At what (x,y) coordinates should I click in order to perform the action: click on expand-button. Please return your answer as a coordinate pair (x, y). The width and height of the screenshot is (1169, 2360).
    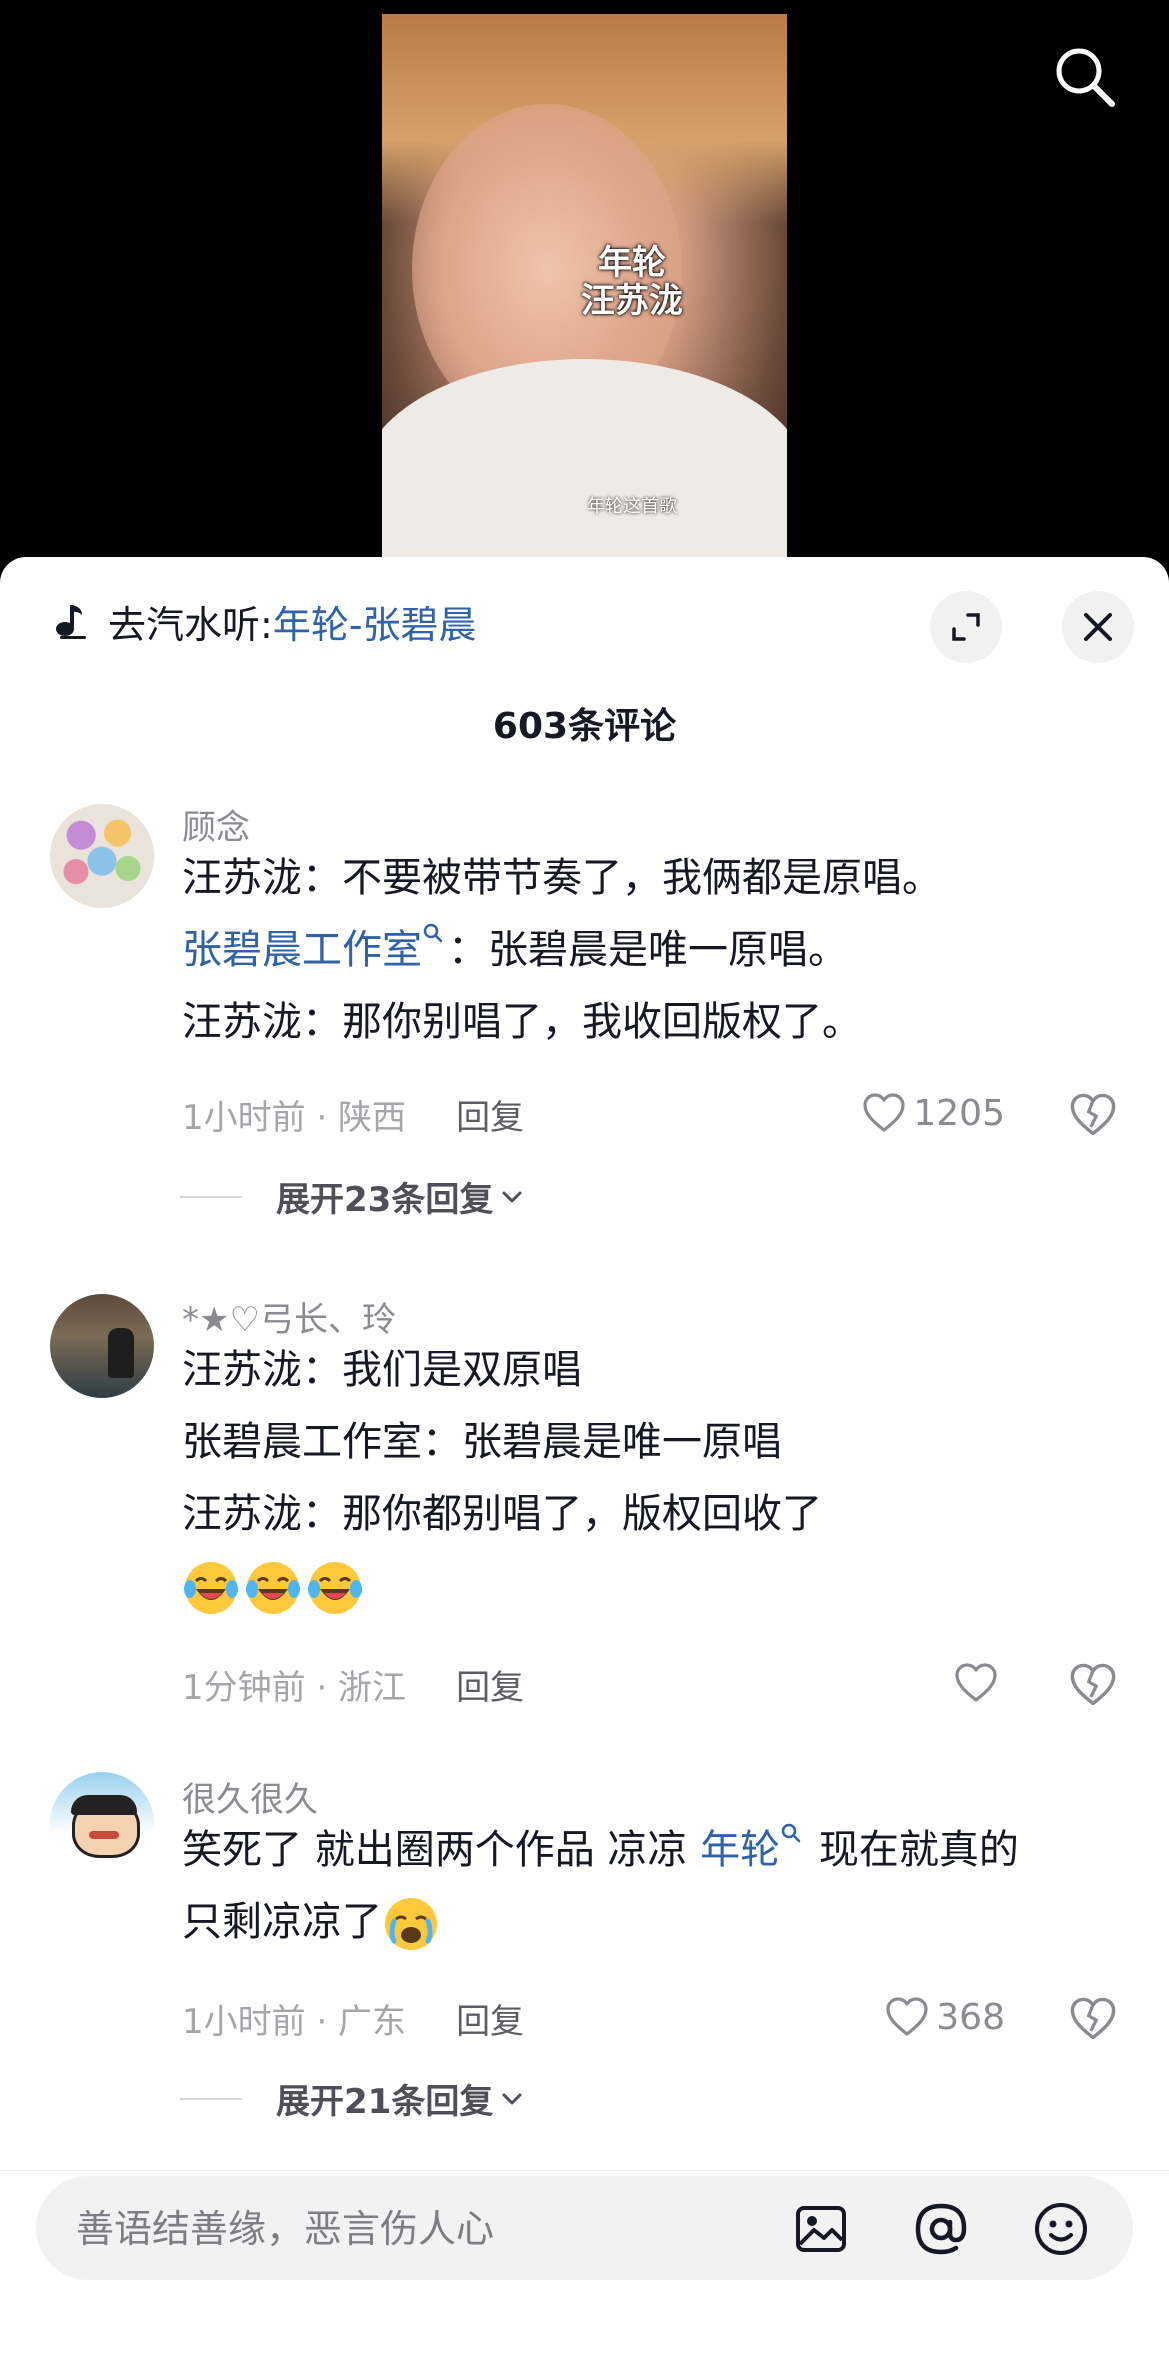
    Looking at the image, I should click on (966, 627).